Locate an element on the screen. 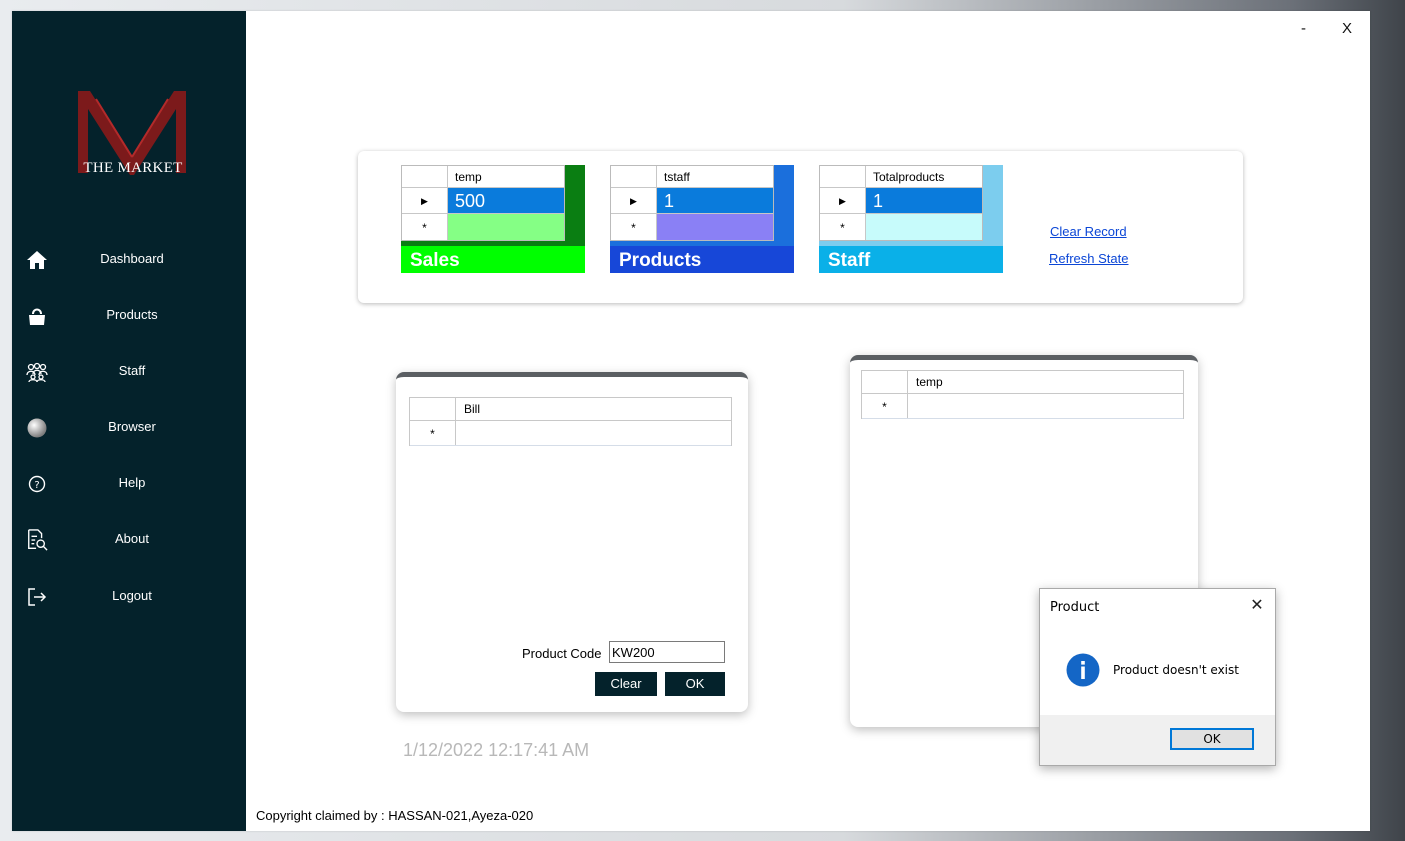 This screenshot has width=1405, height=841. grid-header-row: Totalproducts is located at coordinates (901, 177).